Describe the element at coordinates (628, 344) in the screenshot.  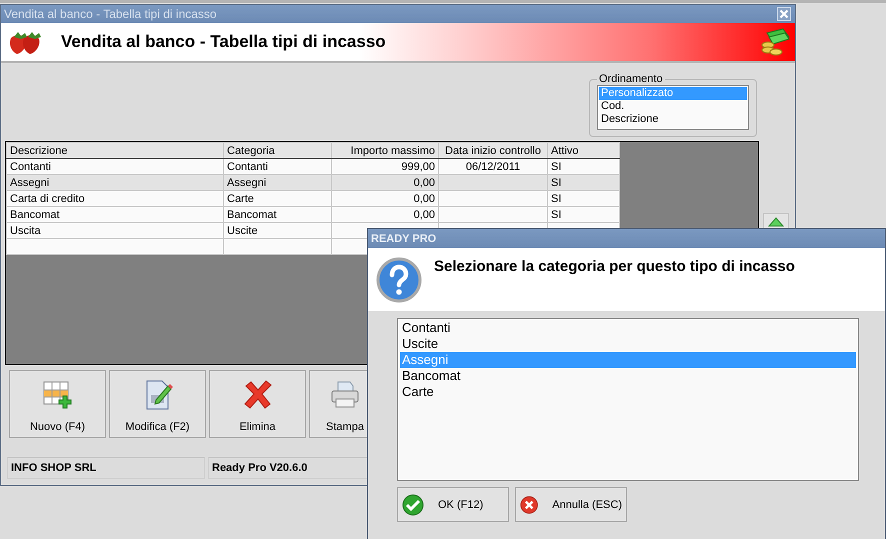
I see `list-item: Uscite` at that location.